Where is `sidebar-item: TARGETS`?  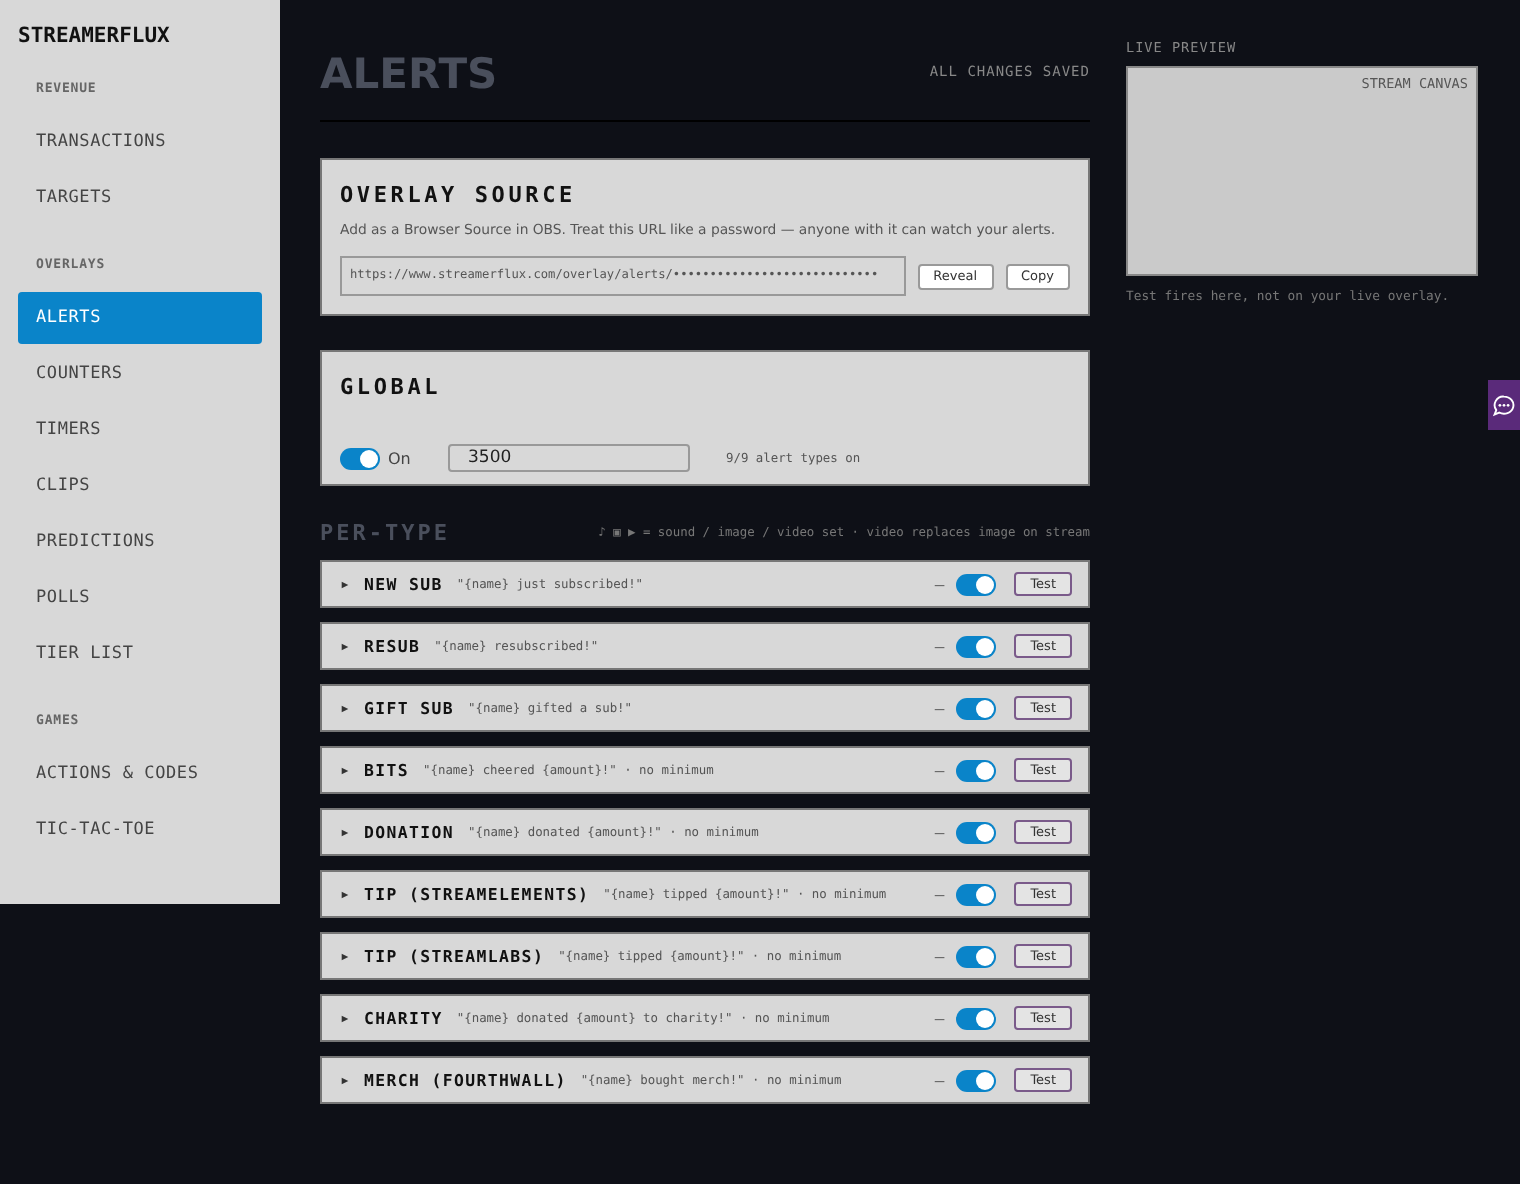
sidebar-item: TARGETS is located at coordinates (140, 198).